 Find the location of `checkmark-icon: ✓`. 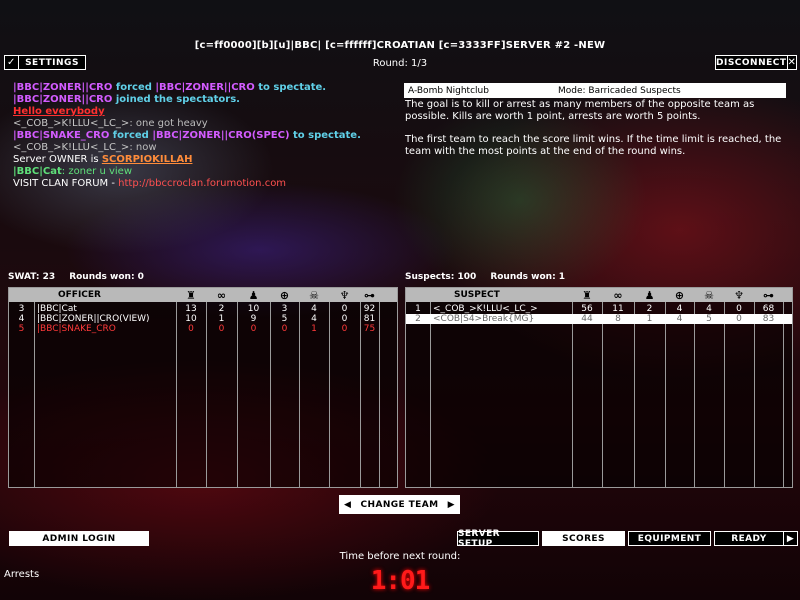

checkmark-icon: ✓ is located at coordinates (12, 62).